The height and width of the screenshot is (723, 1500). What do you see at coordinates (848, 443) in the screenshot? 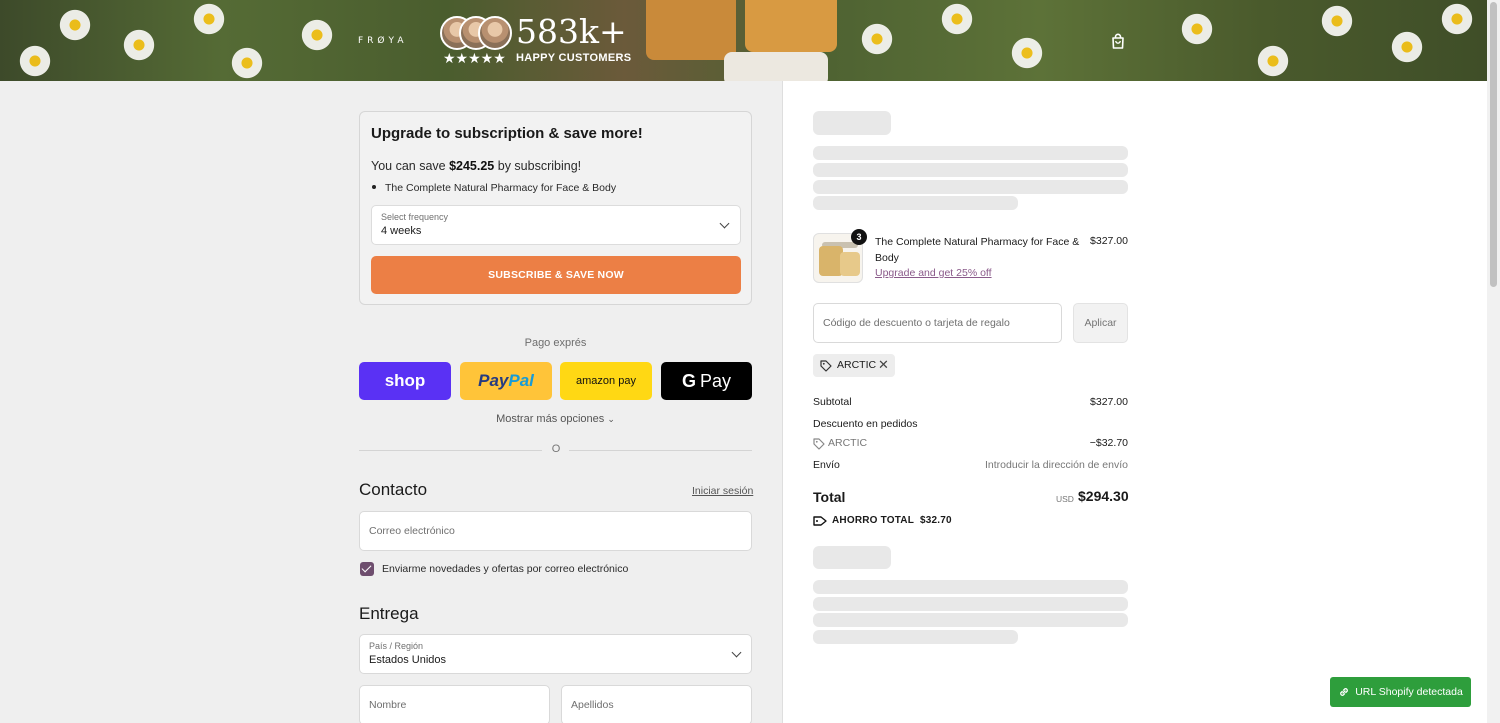
I see `discount-code-label: ARCTIC` at bounding box center [848, 443].